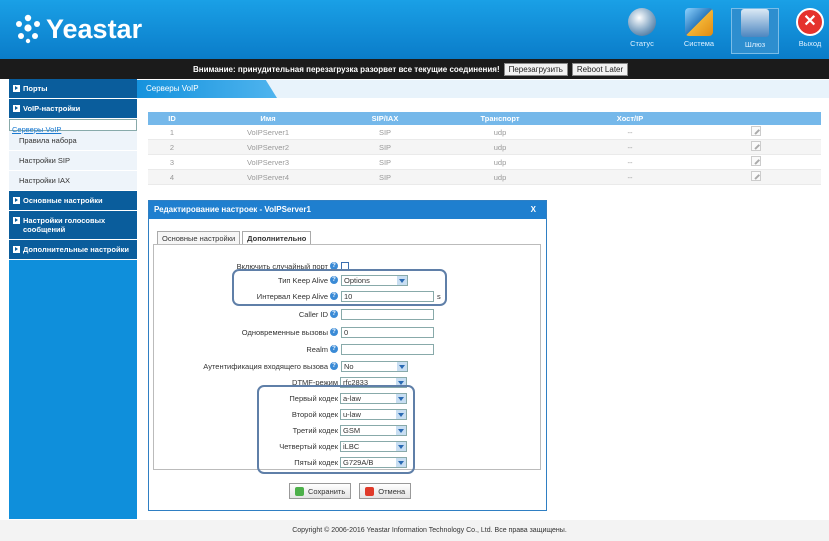 This screenshot has width=829, height=541. What do you see at coordinates (172, 162) in the screenshot?
I see `cell-id: 3` at bounding box center [172, 162].